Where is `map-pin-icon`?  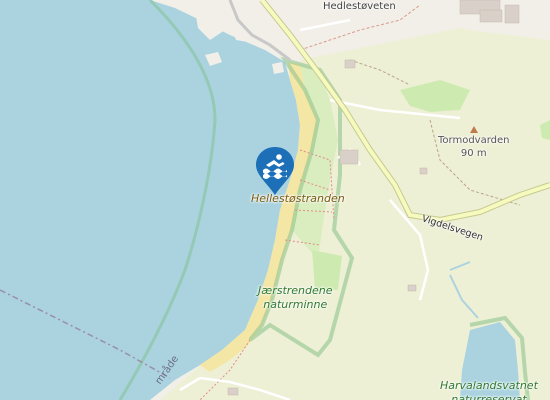 map-pin-icon is located at coordinates (275, 171).